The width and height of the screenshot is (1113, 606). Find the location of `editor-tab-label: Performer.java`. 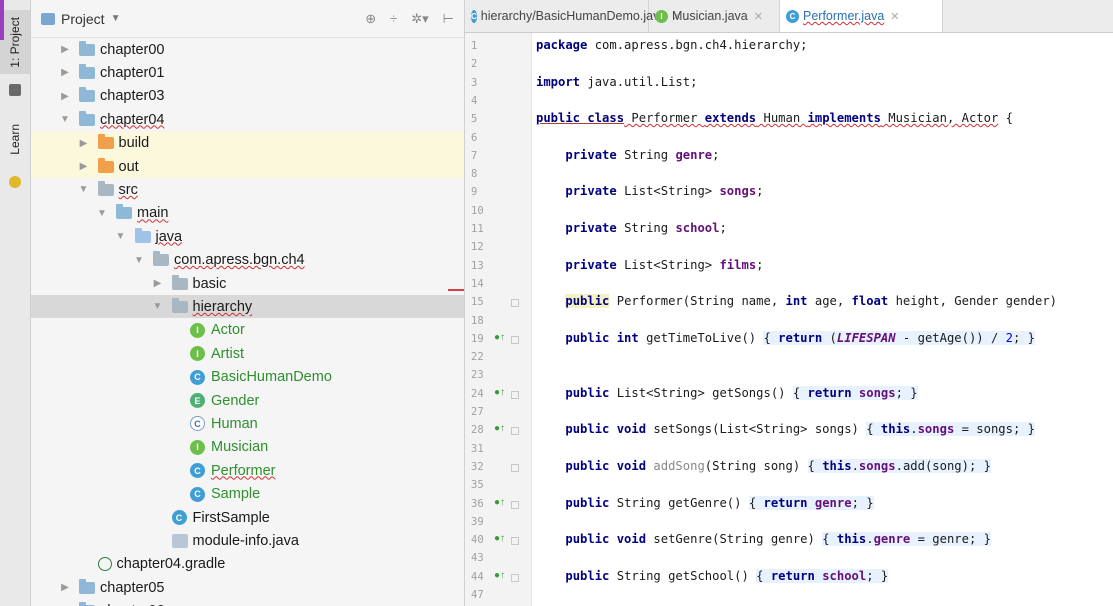

editor-tab-label: Performer.java is located at coordinates (844, 16).